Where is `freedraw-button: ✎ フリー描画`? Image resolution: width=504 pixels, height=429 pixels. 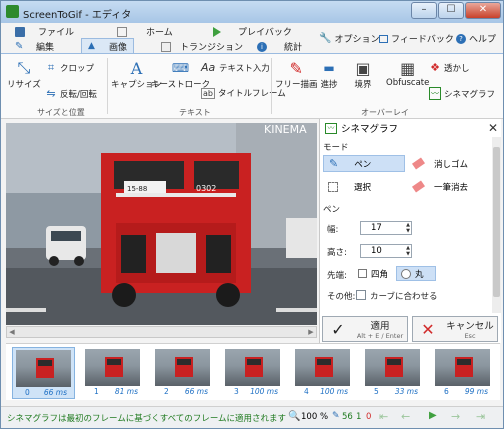
freedraw-button: ✎ フリー描画 is located at coordinates (296, 74).